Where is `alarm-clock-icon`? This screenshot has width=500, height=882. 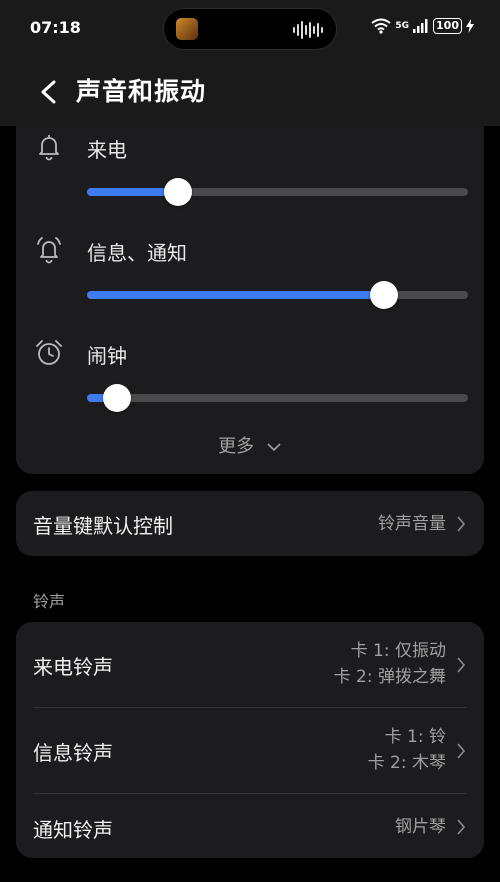 alarm-clock-icon is located at coordinates (49, 352).